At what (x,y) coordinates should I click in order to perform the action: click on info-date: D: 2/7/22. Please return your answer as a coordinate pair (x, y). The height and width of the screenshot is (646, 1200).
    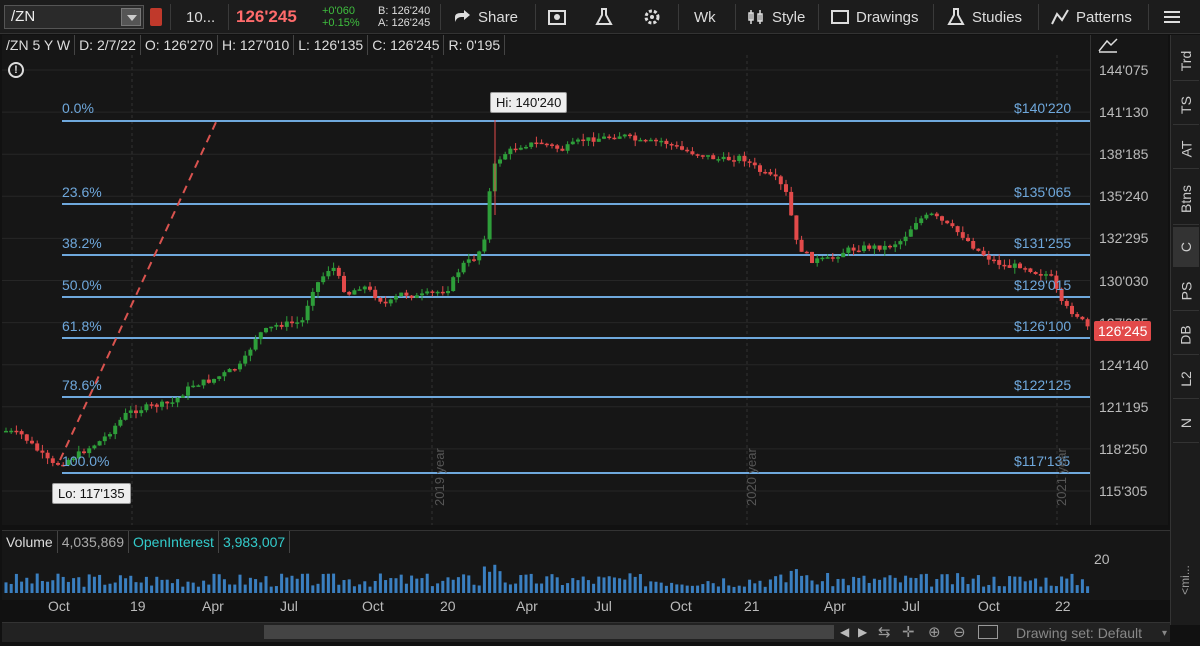
    Looking at the image, I should click on (108, 45).